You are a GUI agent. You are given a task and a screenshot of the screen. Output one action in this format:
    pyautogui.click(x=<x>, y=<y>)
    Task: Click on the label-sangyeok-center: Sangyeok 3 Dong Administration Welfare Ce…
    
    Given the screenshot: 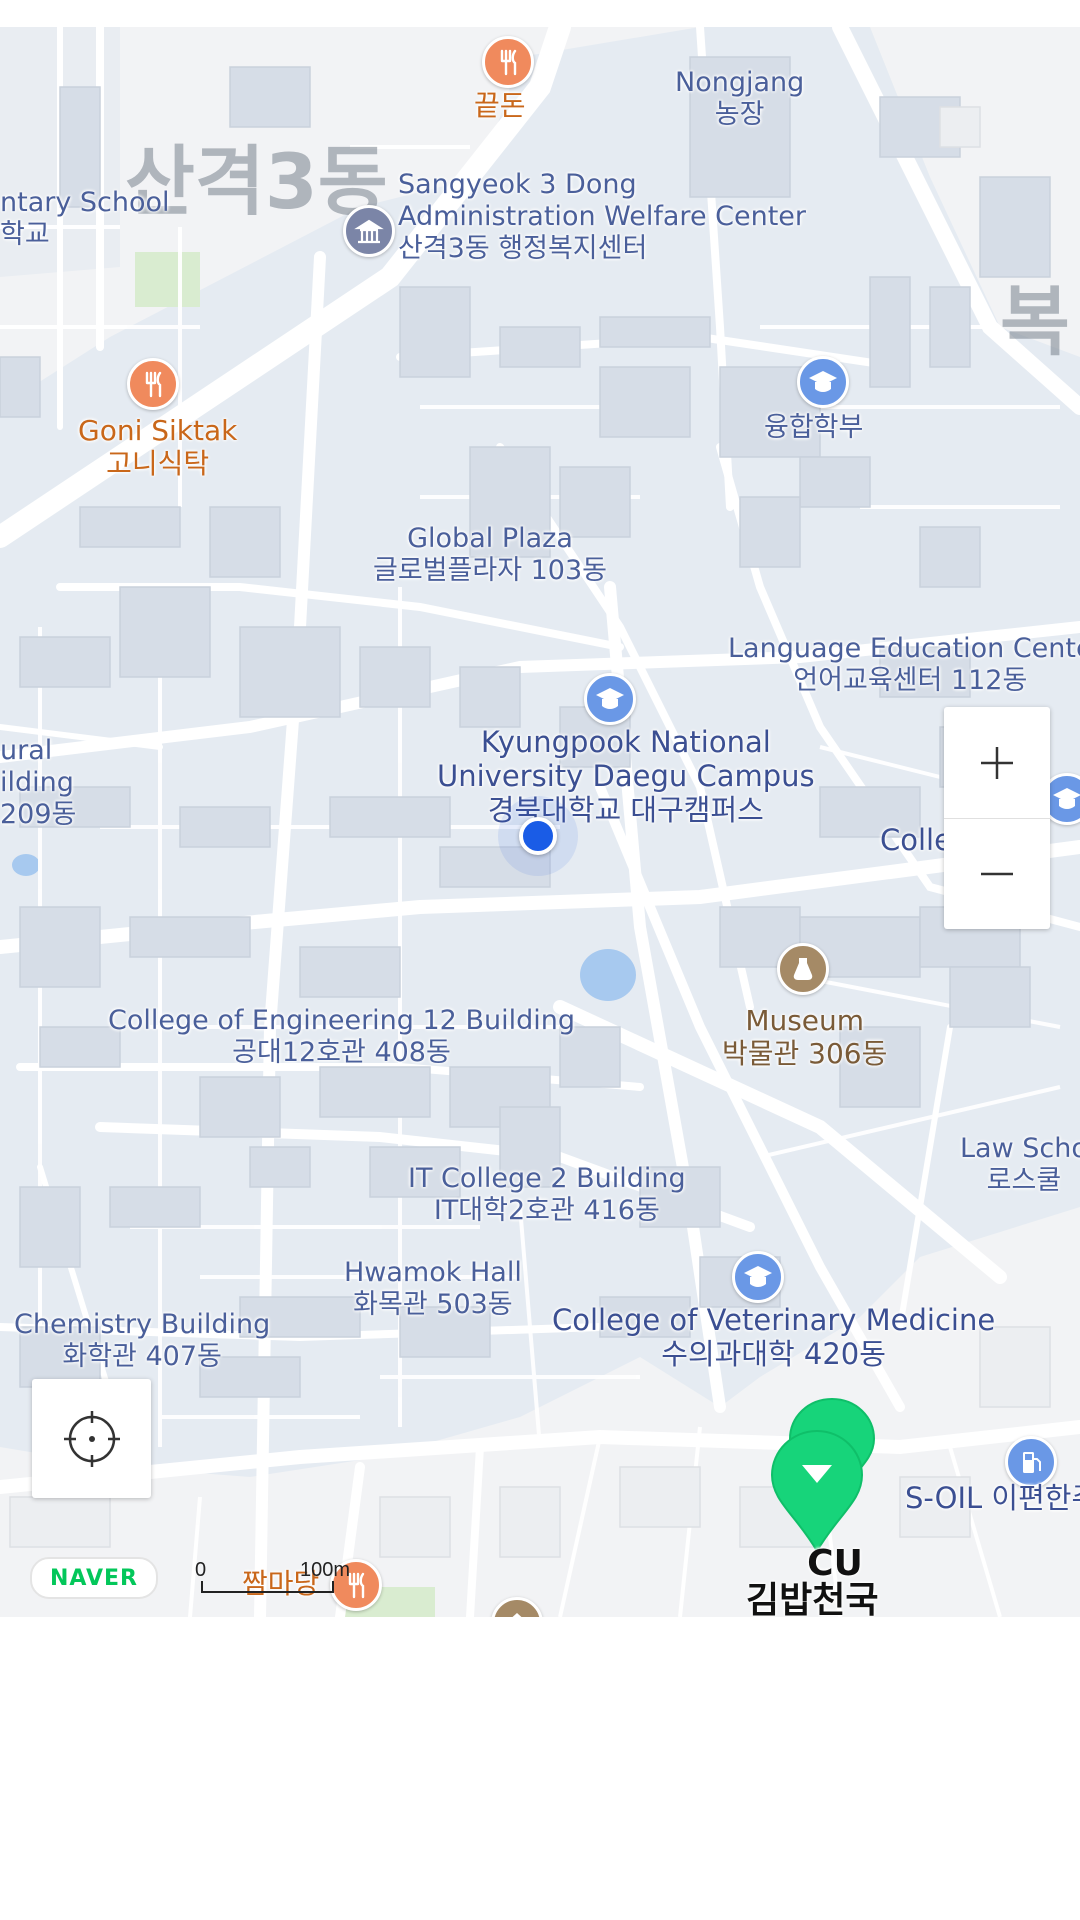 What is the action you would take?
    pyautogui.click(x=602, y=217)
    